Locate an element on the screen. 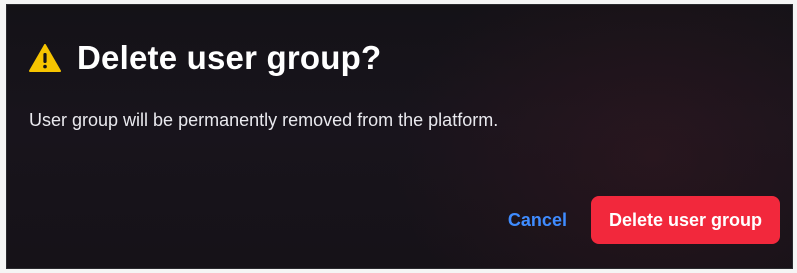 The height and width of the screenshot is (273, 797). delete-user-group-button: Delete user group is located at coordinates (685, 220).